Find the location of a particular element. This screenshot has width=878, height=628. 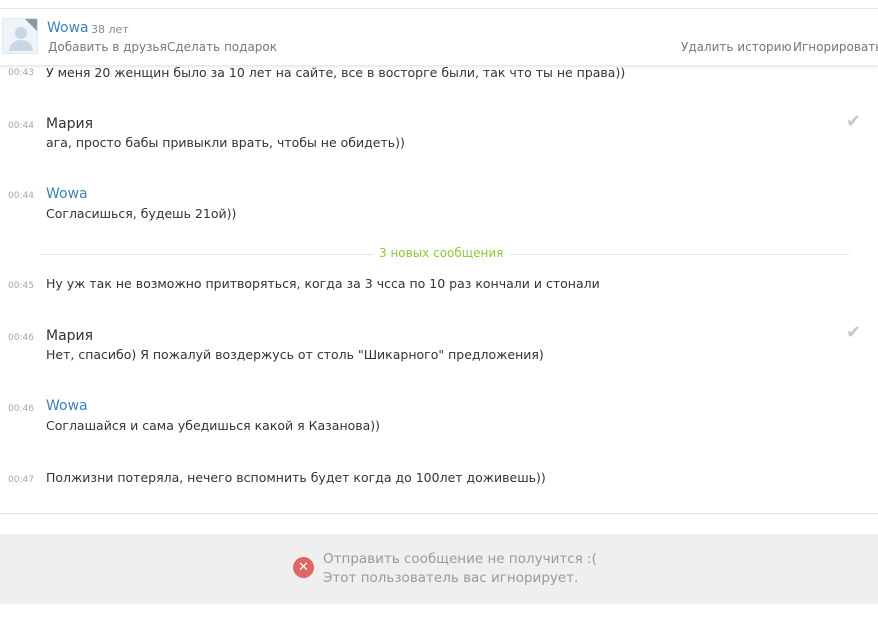

error-message-title: Отправить сообщение не получится :( is located at coordinates (460, 559).